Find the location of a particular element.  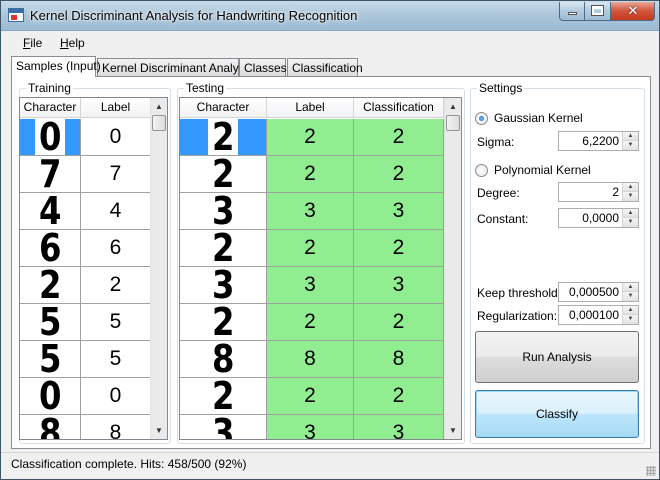

keep-threshold-value: 0,000500 is located at coordinates (594, 292).